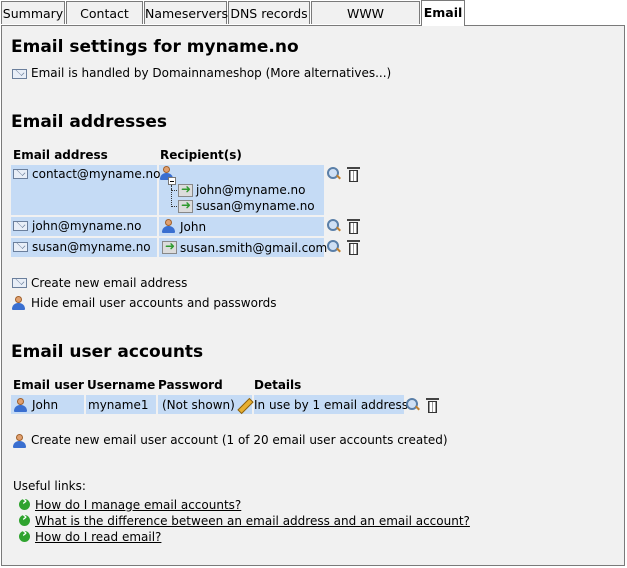 The width and height of the screenshot is (627, 568). I want to click on col-recipients: Recipient(s), so click(201, 155).